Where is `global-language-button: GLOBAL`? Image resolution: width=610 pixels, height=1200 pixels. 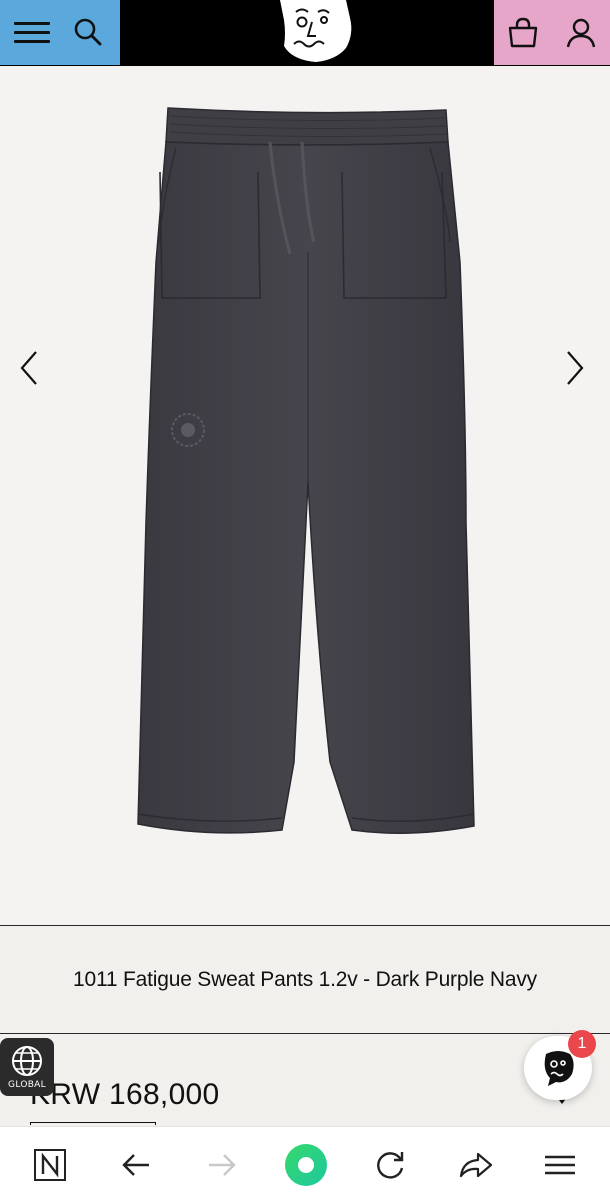 global-language-button: GLOBAL is located at coordinates (27, 1067).